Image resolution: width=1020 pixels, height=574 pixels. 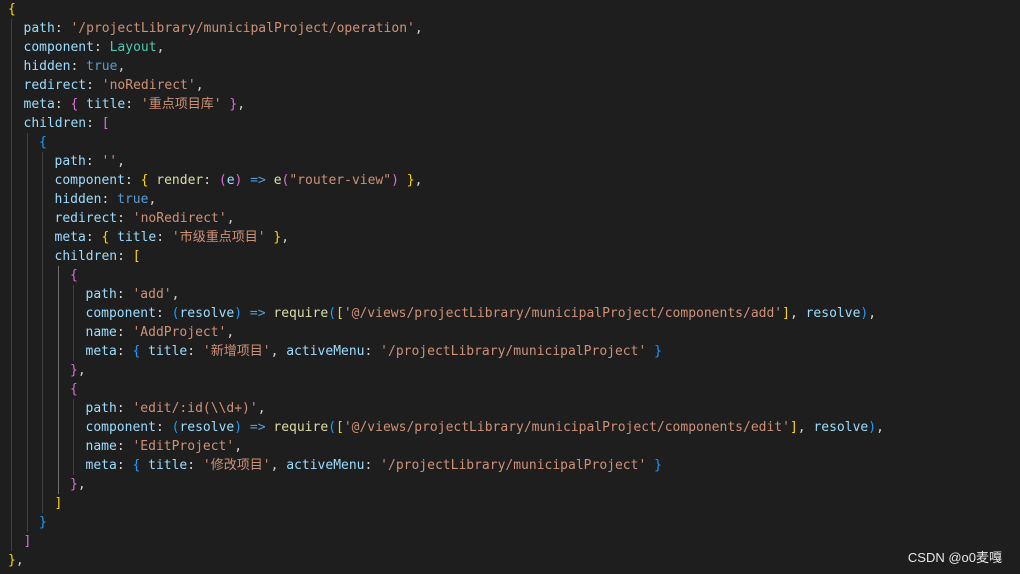 What do you see at coordinates (340, 180) in the screenshot?
I see `token-string: "router-view"` at bounding box center [340, 180].